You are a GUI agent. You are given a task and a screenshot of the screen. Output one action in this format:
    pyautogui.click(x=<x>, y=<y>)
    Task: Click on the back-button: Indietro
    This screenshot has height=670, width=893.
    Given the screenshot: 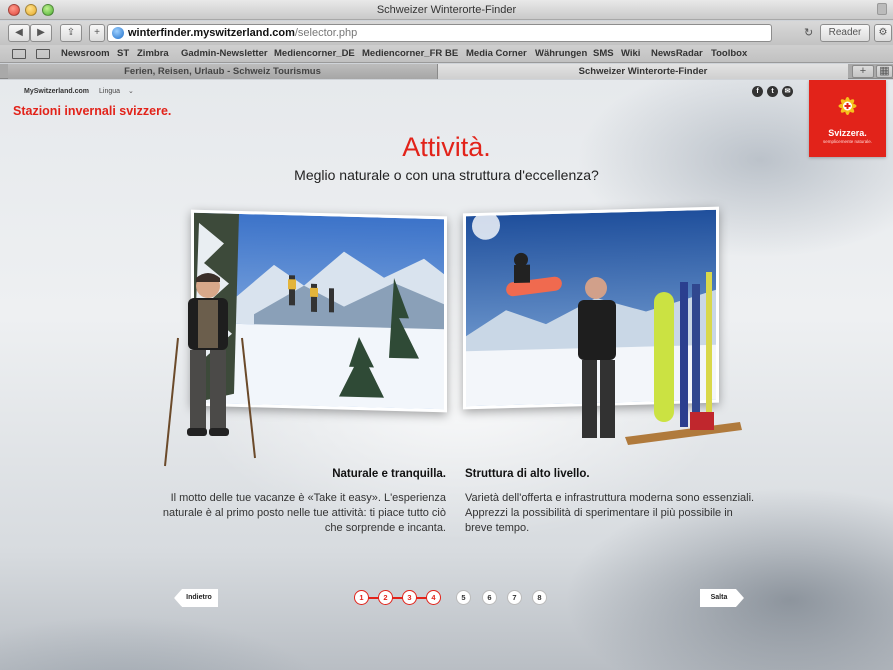 What is the action you would take?
    pyautogui.click(x=196, y=598)
    